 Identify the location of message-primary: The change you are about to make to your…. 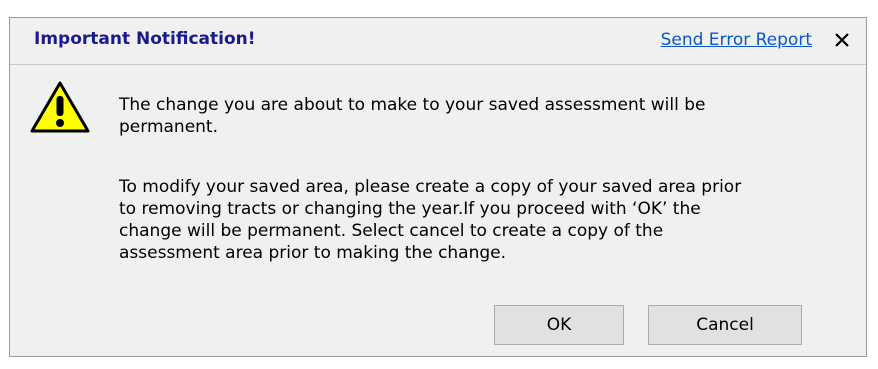
(412, 116).